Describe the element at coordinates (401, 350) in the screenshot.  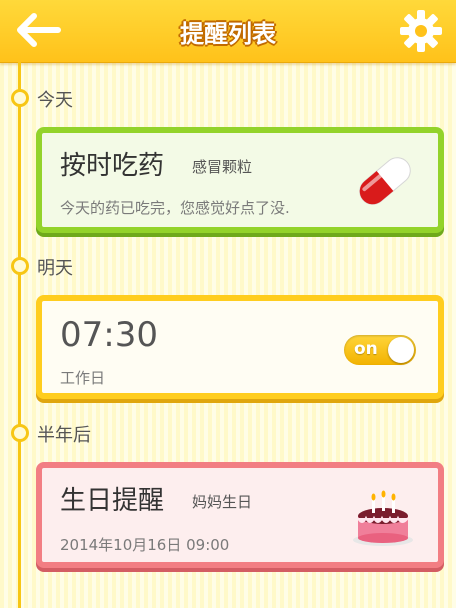
I see `toggle-knob` at that location.